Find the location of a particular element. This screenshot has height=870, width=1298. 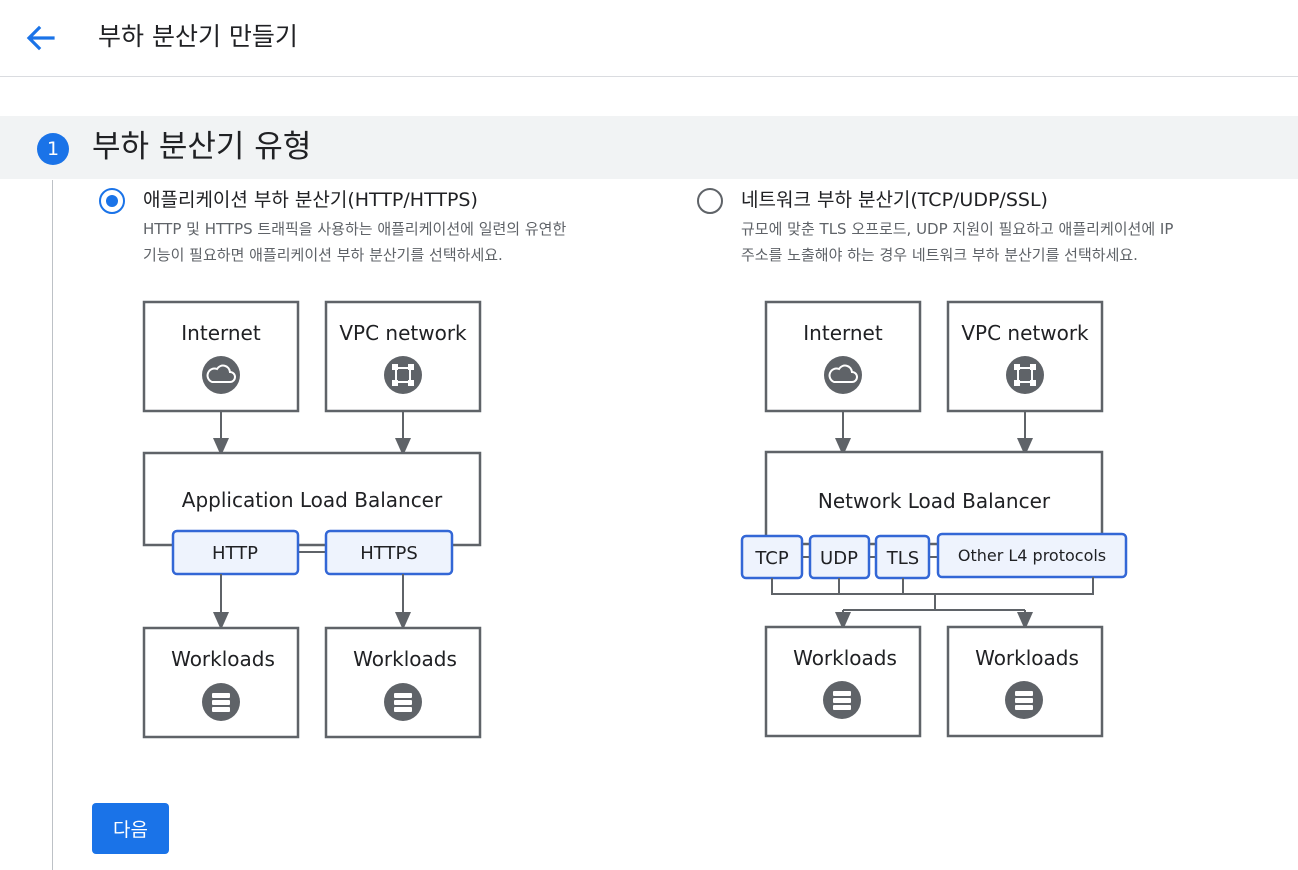

description-line: 기능이 필요하면 애플리케이션 부하 분산기를 선택하세요. is located at coordinates (323, 255).